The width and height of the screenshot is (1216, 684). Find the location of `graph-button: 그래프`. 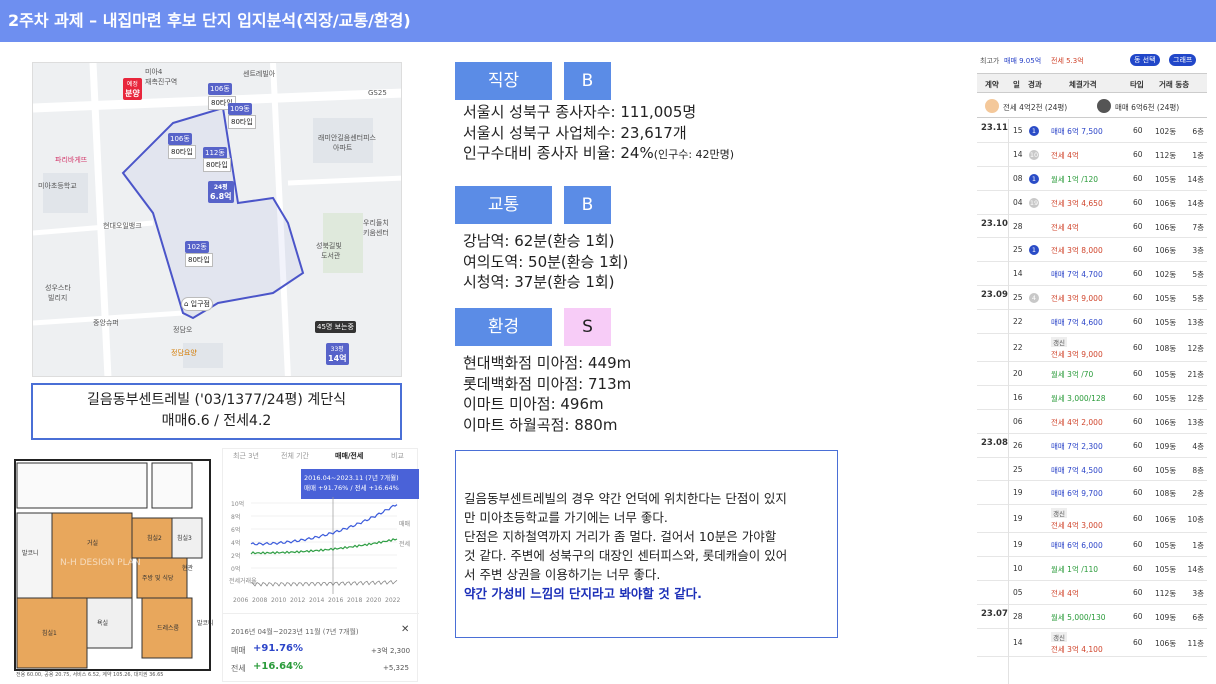

graph-button: 그래프 is located at coordinates (1183, 60).